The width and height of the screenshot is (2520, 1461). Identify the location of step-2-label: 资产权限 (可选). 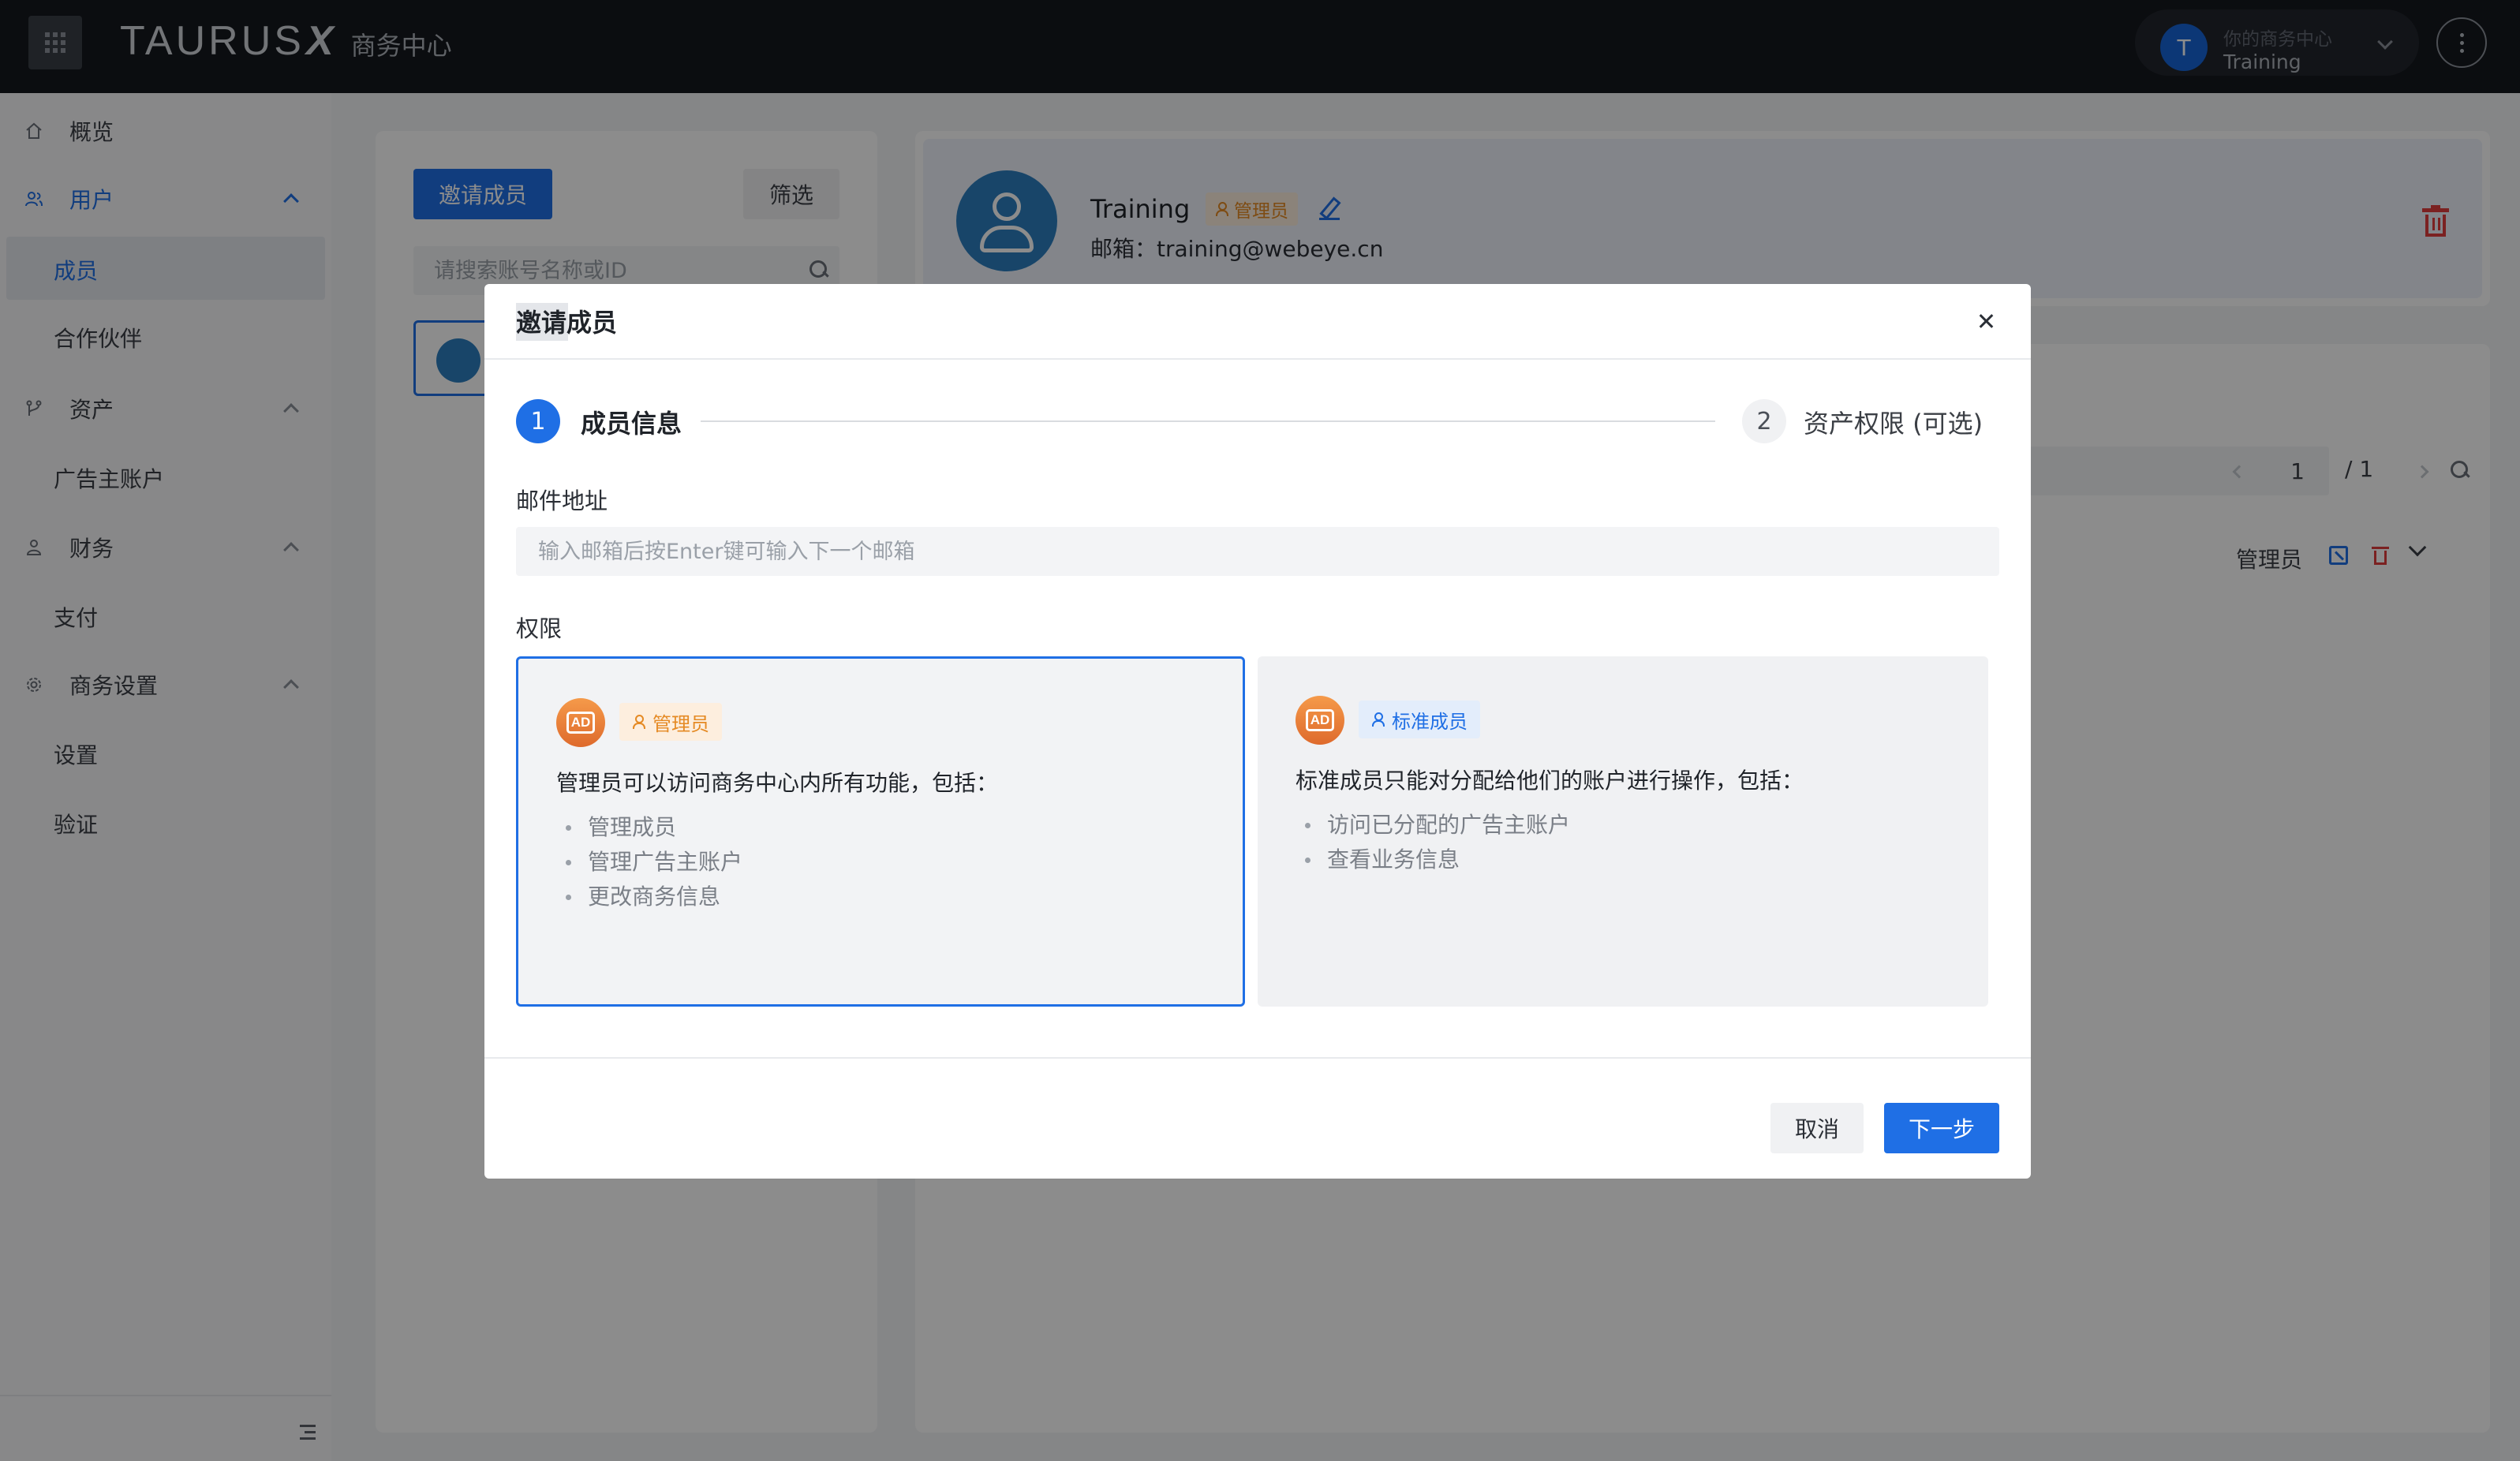
(1893, 424).